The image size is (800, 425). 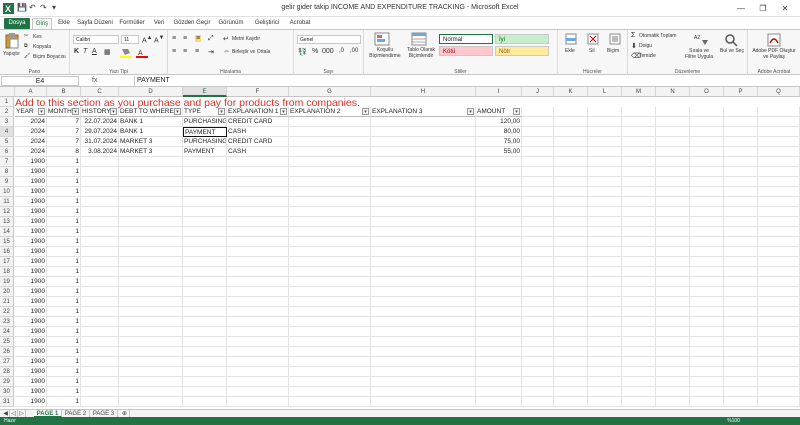 What do you see at coordinates (96, 39) in the screenshot?
I see `font-name-combo: Calibri` at bounding box center [96, 39].